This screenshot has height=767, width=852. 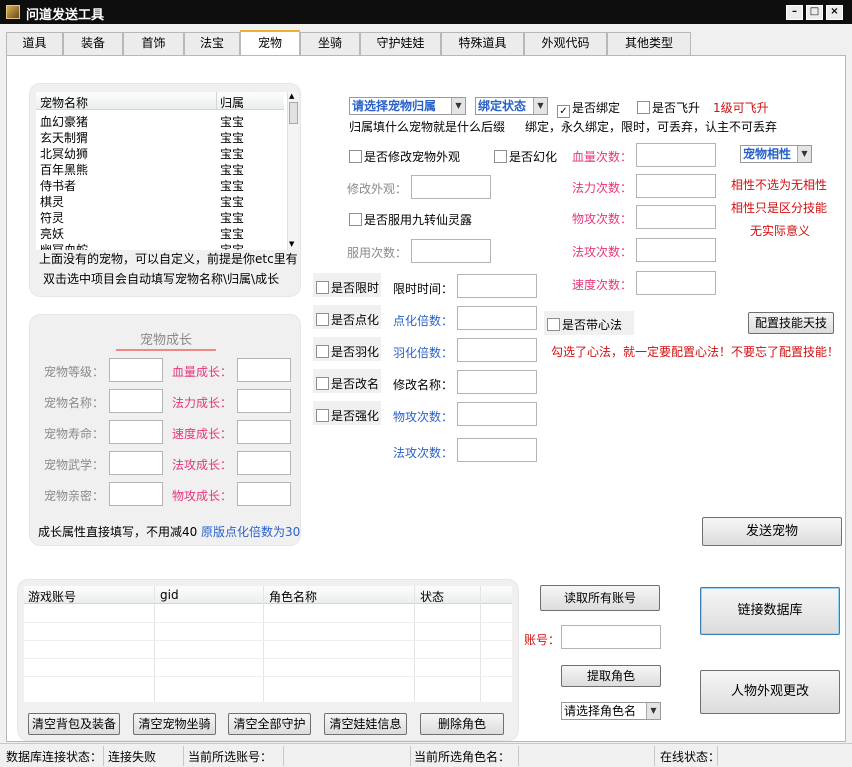 I want to click on fly-note: 1级可飞升, so click(x=741, y=108).